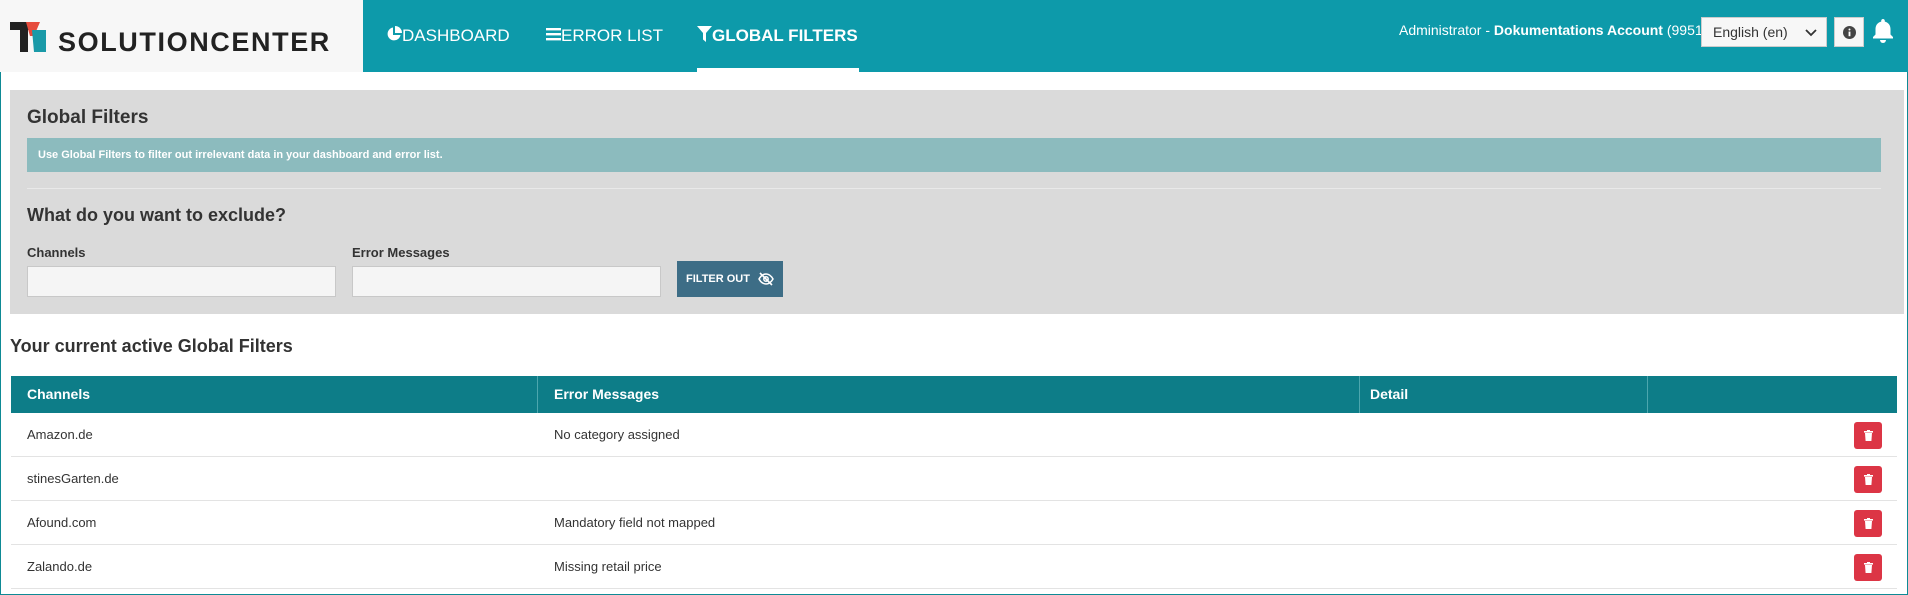 The width and height of the screenshot is (1908, 595). What do you see at coordinates (954, 188) in the screenshot?
I see `divider` at bounding box center [954, 188].